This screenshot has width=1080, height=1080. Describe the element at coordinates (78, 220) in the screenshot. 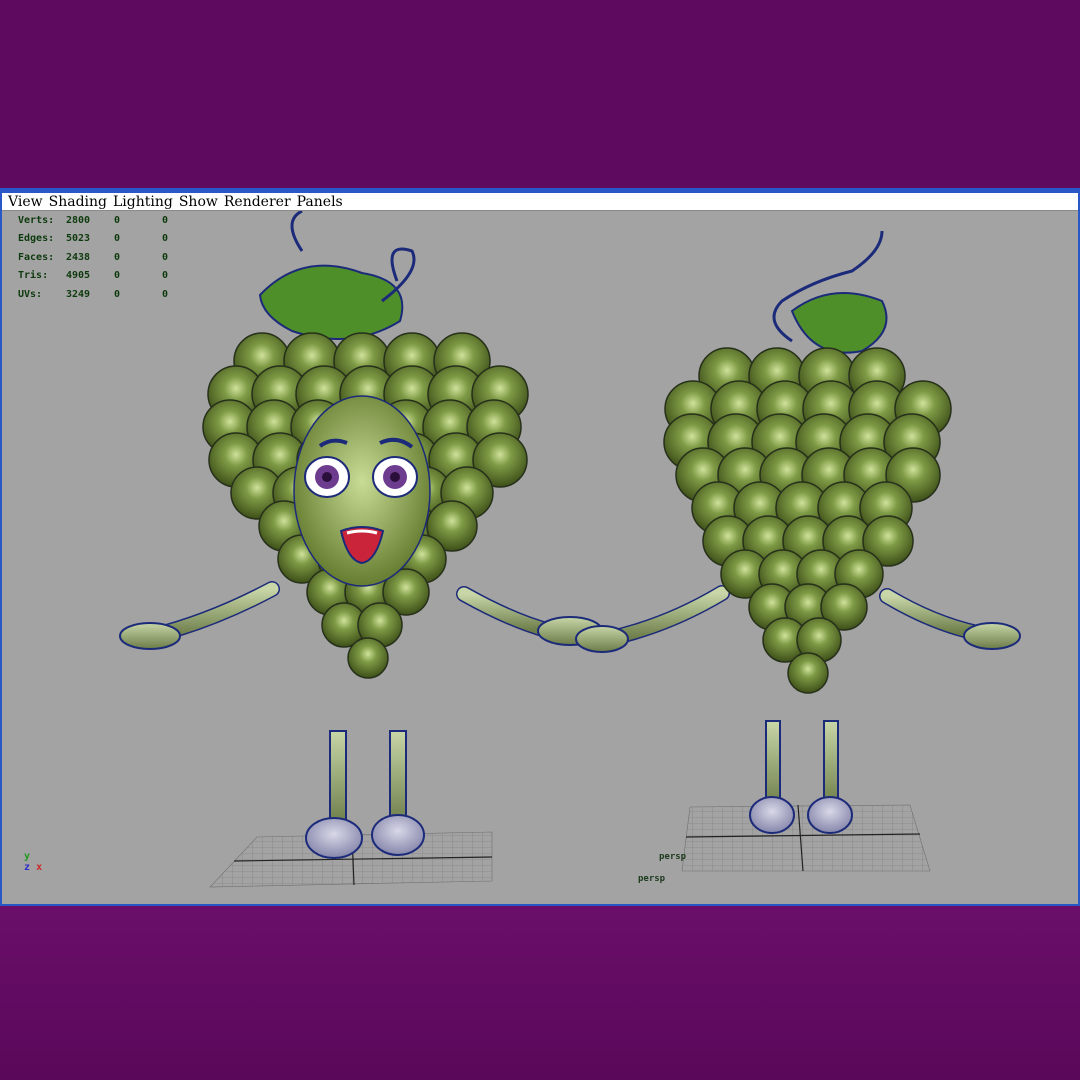

I see `hud-value: 2800` at that location.